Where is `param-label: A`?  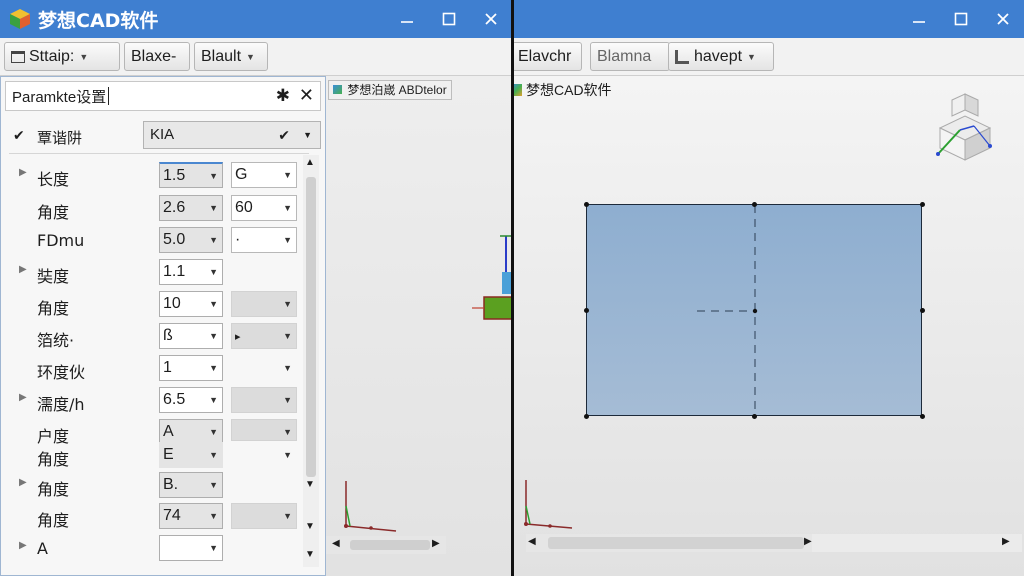 param-label: A is located at coordinates (42, 548).